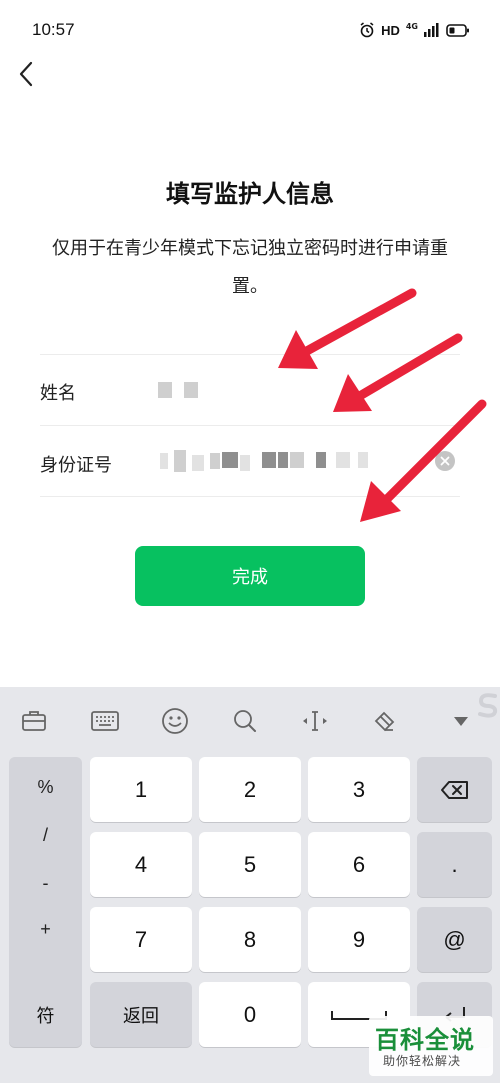 This screenshot has width=500, height=1083. I want to click on key-6: 6, so click(359, 864).